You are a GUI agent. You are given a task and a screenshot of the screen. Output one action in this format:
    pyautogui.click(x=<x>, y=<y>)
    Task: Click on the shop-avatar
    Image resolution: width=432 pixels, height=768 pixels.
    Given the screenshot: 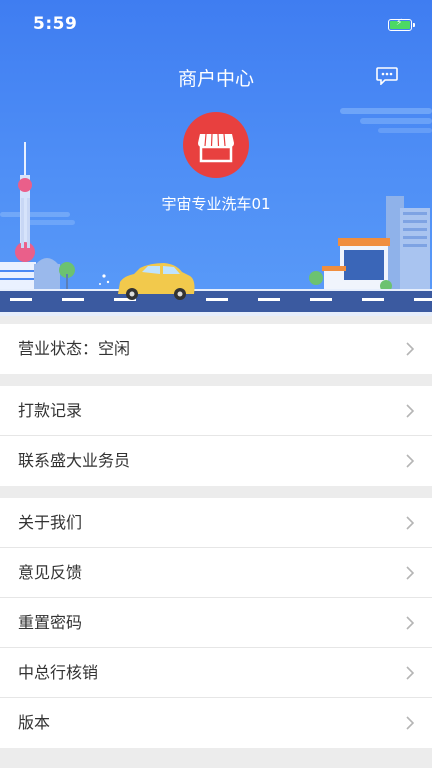 What is the action you would take?
    pyautogui.click(x=216, y=145)
    